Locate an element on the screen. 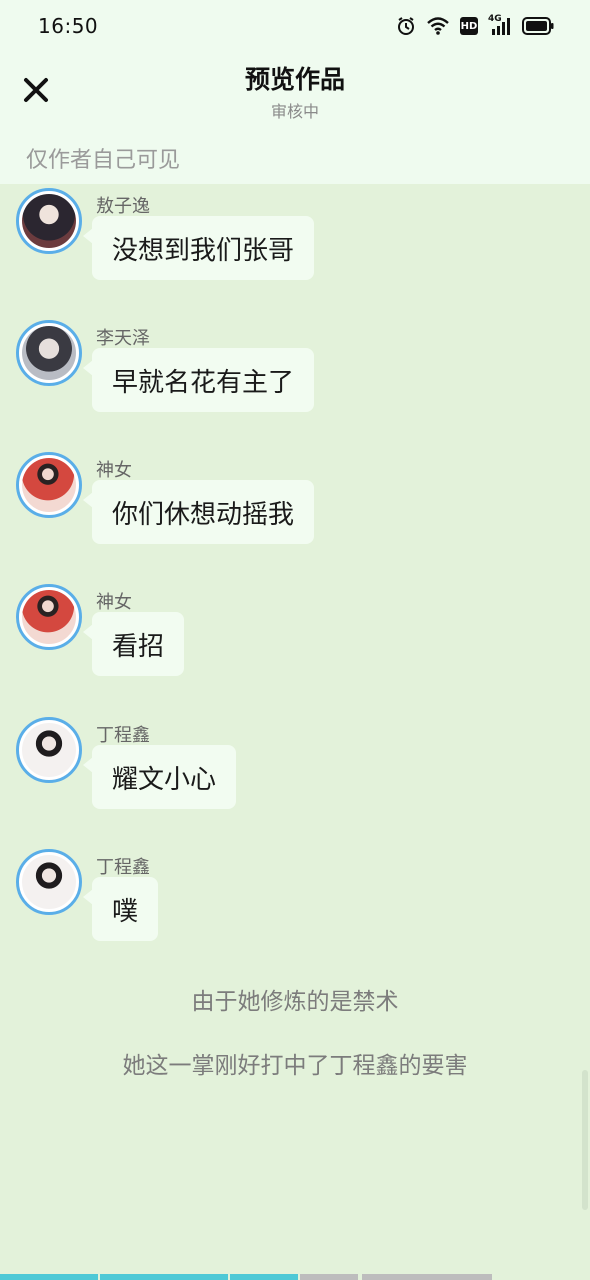 The image size is (590, 1280). visibility-note: 仅作者自己可见 is located at coordinates (103, 160).